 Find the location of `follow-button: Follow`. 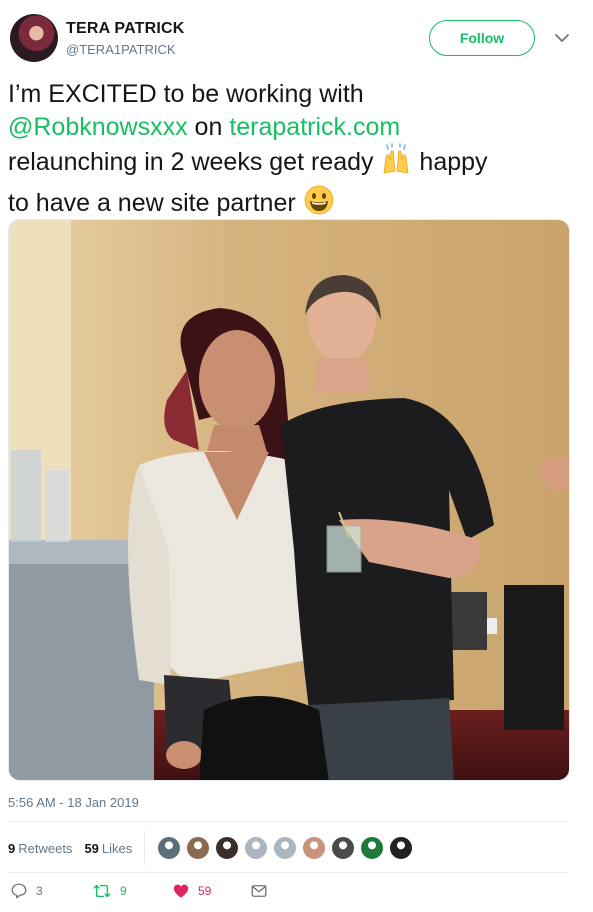

follow-button: Follow is located at coordinates (482, 38).